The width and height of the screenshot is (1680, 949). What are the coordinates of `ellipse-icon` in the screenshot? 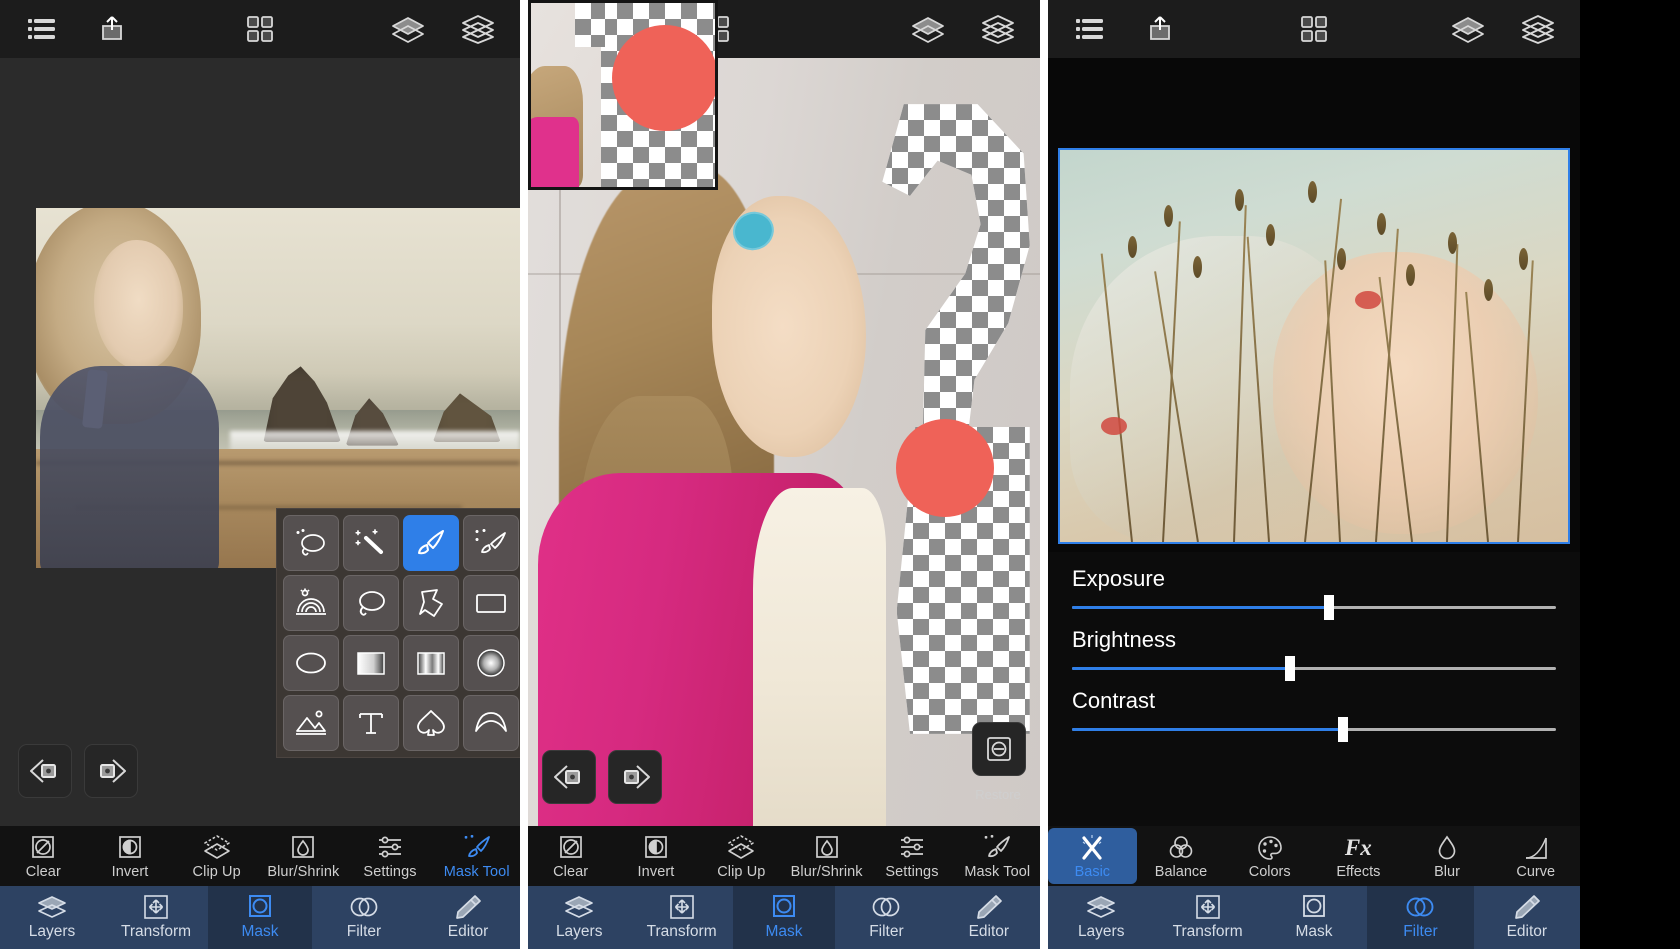 It's located at (311, 663).